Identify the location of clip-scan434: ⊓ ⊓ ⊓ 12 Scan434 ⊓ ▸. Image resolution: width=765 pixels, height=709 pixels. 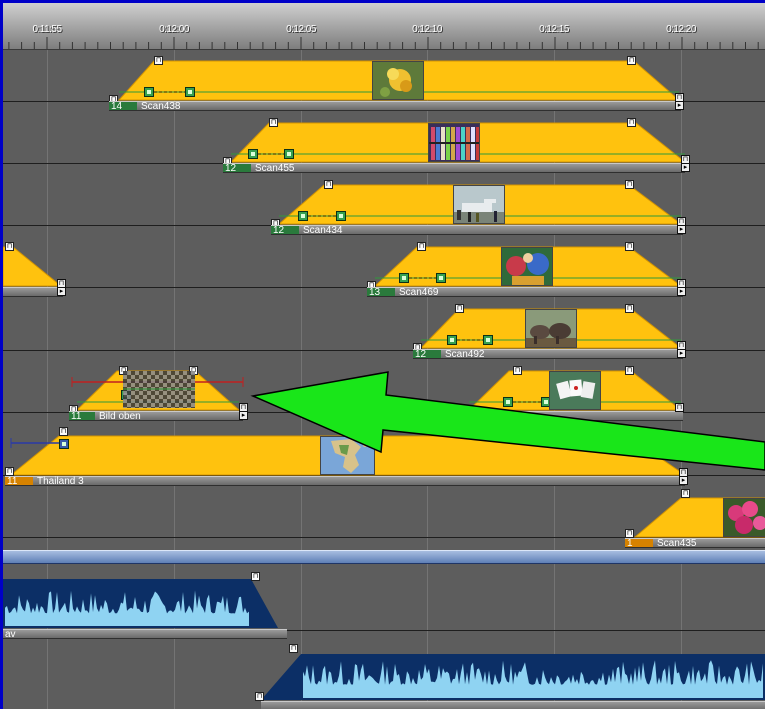
(479, 208).